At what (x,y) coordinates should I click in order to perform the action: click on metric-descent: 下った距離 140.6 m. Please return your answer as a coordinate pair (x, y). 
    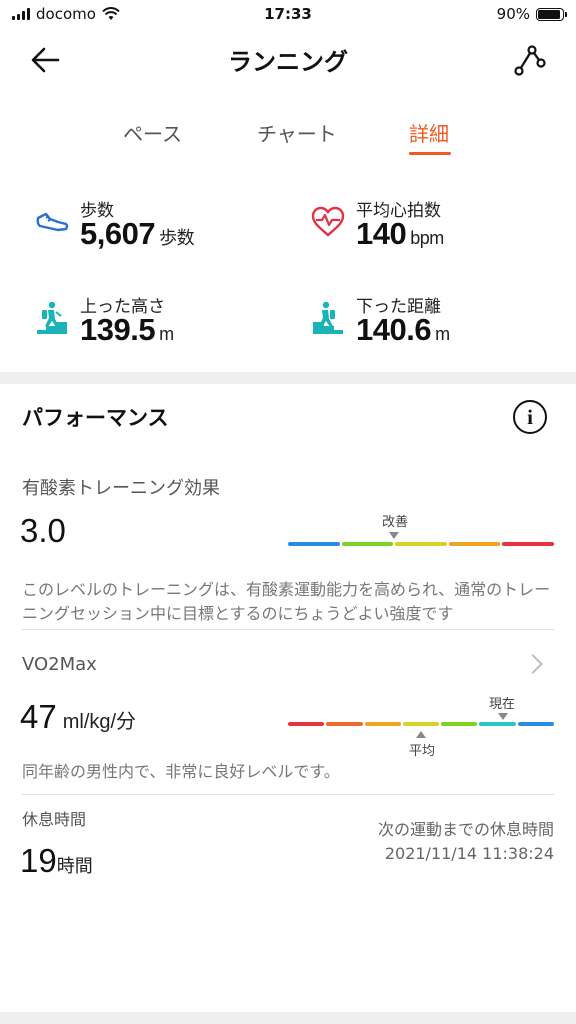
    Looking at the image, I should click on (435, 329).